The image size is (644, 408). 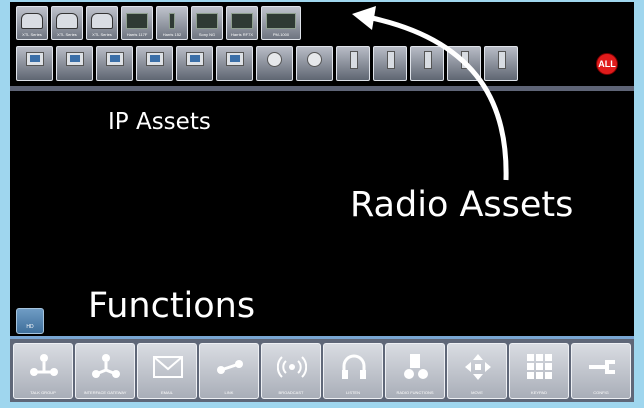 What do you see at coordinates (477, 392) in the screenshot?
I see `function-caption: MOVE` at bounding box center [477, 392].